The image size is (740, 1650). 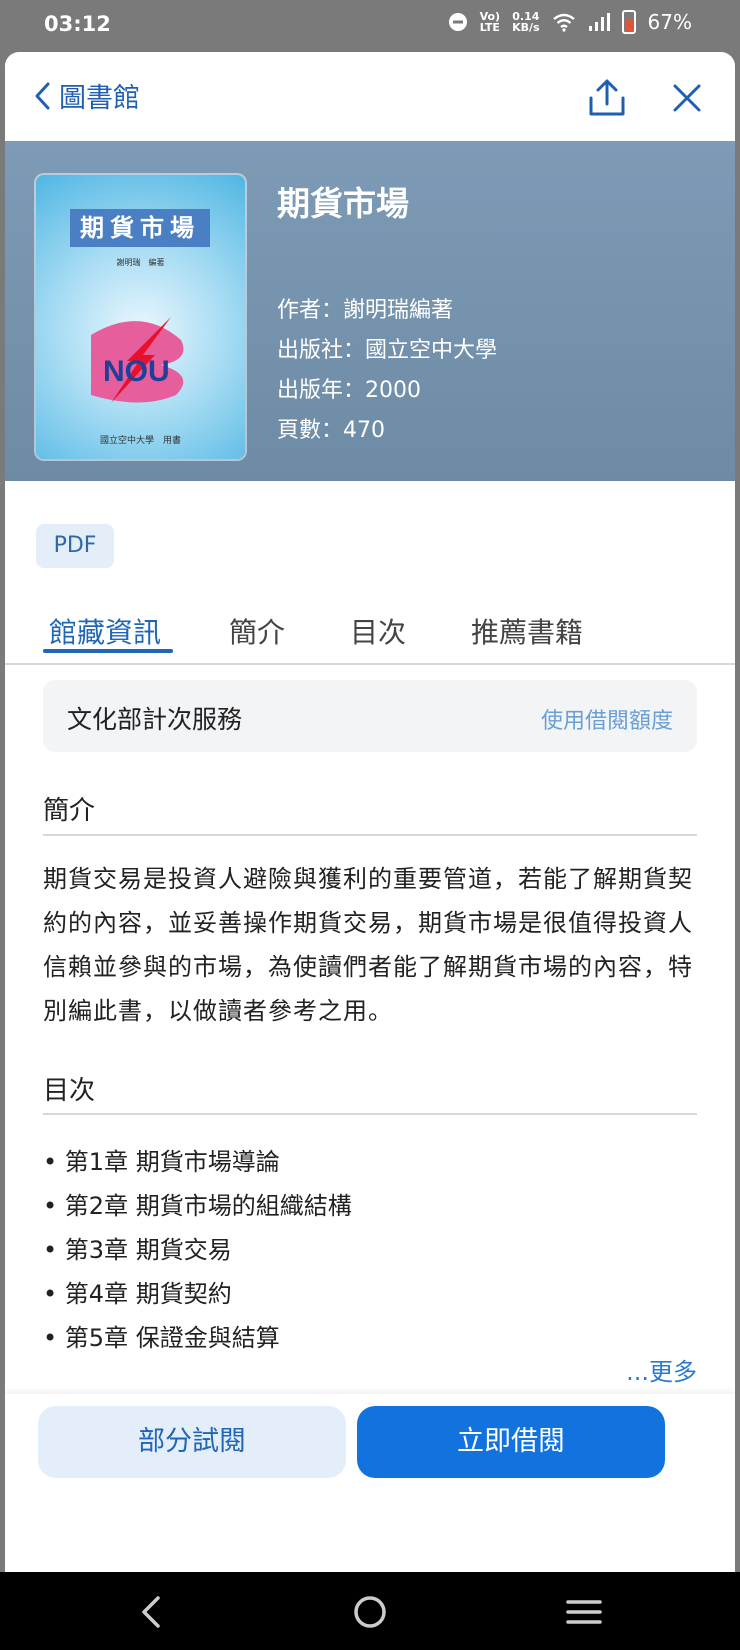 I want to click on nav-menu-icon, so click(x=584, y=1612).